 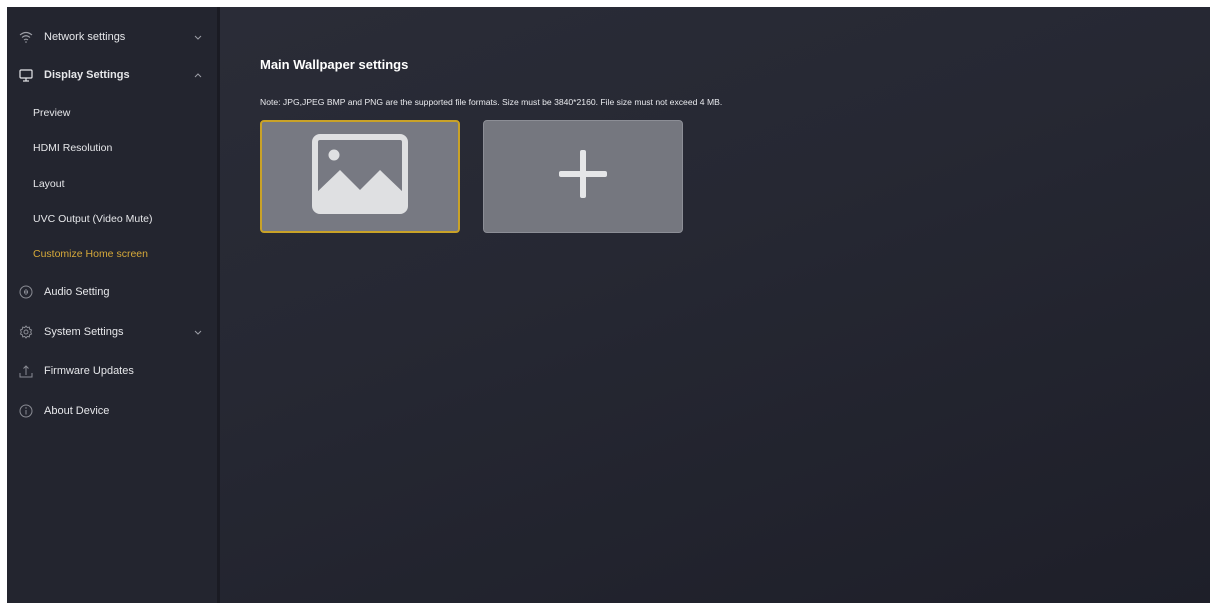 I want to click on upload-icon, so click(x=26, y=371).